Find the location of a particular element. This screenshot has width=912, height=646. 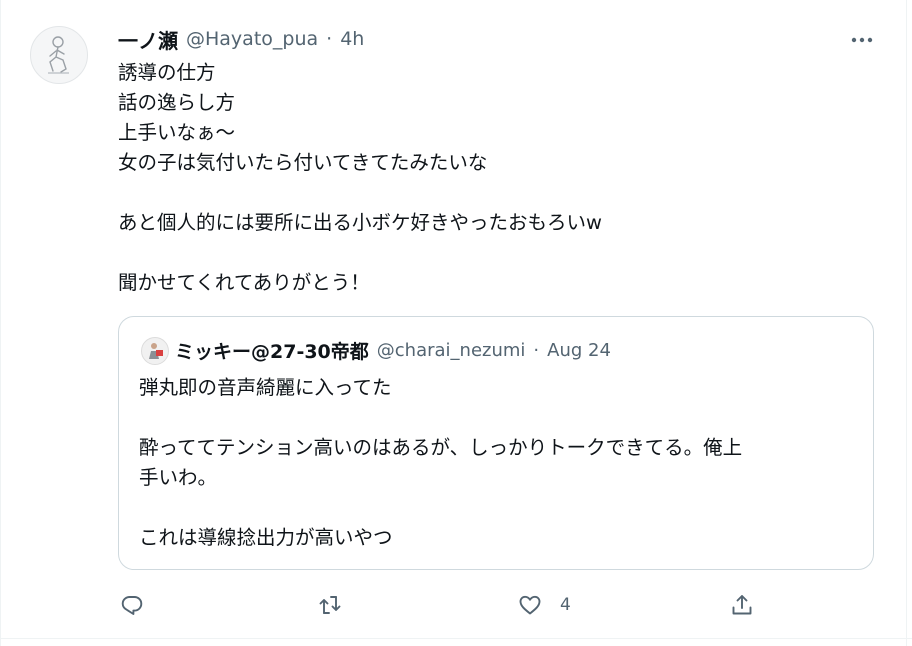

author-avatar is located at coordinates (59, 55).